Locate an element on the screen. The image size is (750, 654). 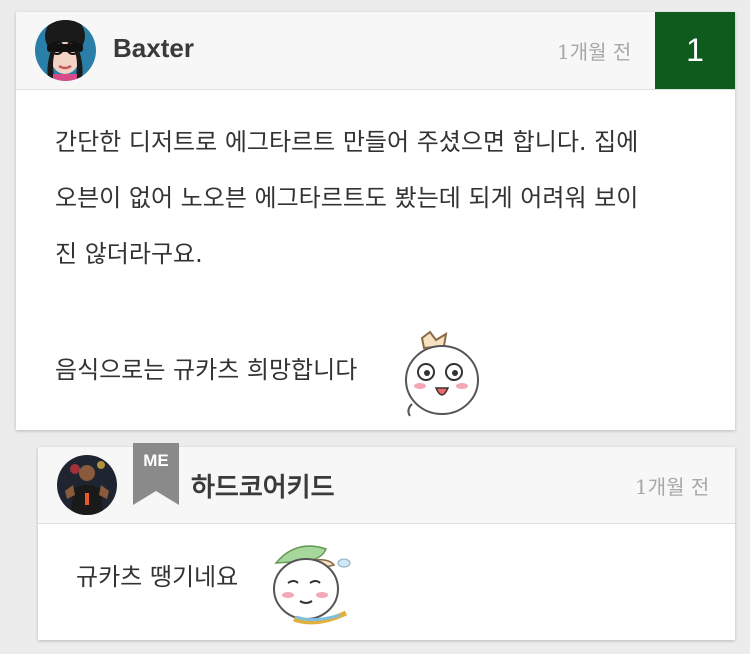
comment-line-2: 오븐이 없어 노오븐 에그타르트도 봤는데 되게 어려워 보이 is located at coordinates (347, 198).